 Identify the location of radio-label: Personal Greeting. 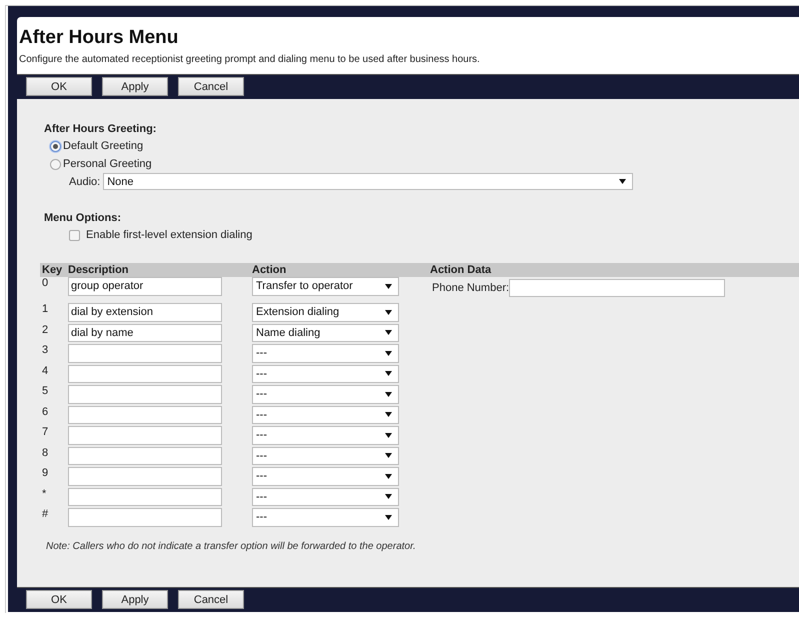
(107, 164).